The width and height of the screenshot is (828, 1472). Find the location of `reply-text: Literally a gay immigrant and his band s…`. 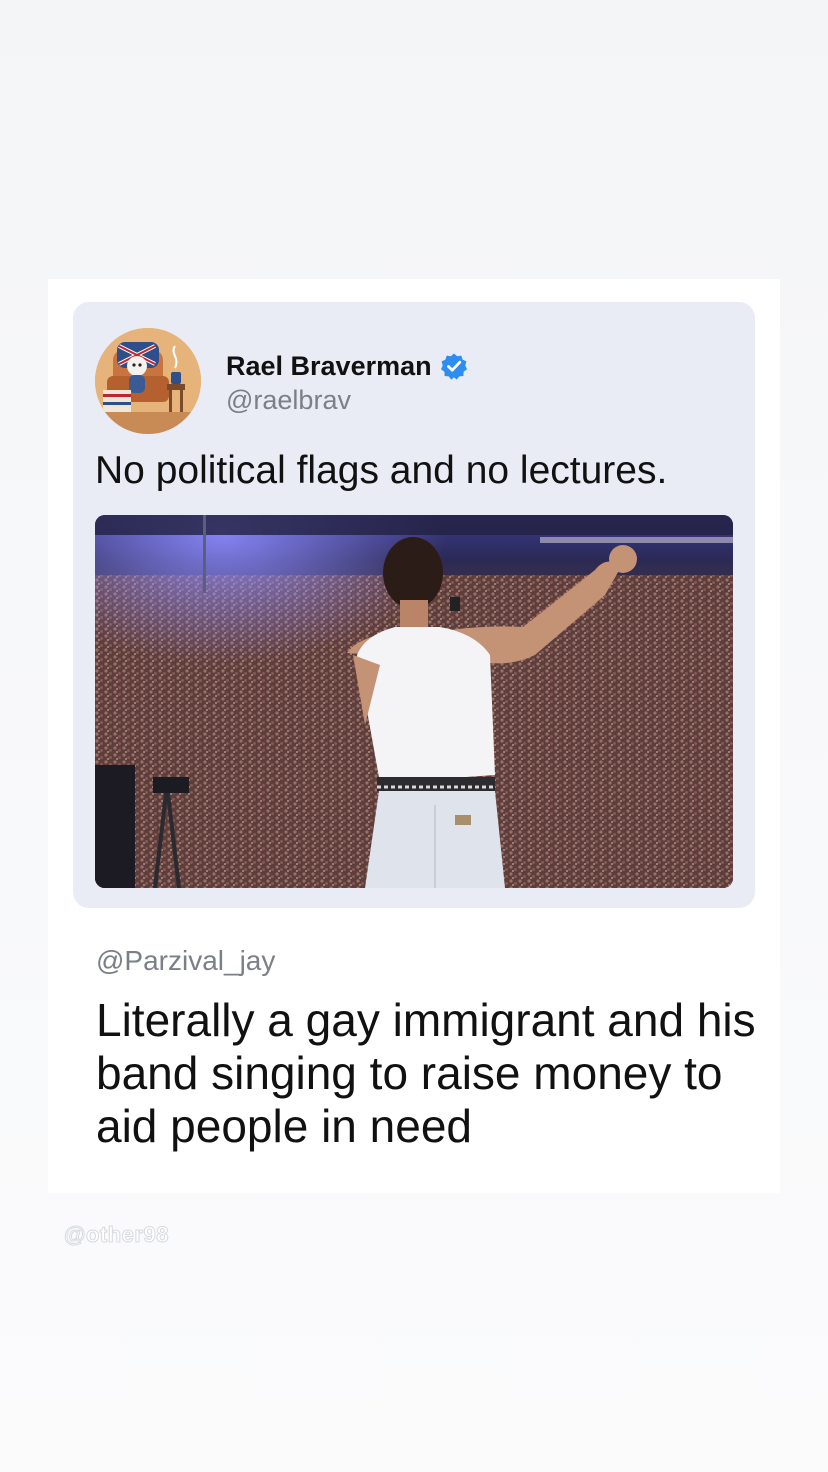

reply-text: Literally a gay immigrant and his band s… is located at coordinates (426, 1073).